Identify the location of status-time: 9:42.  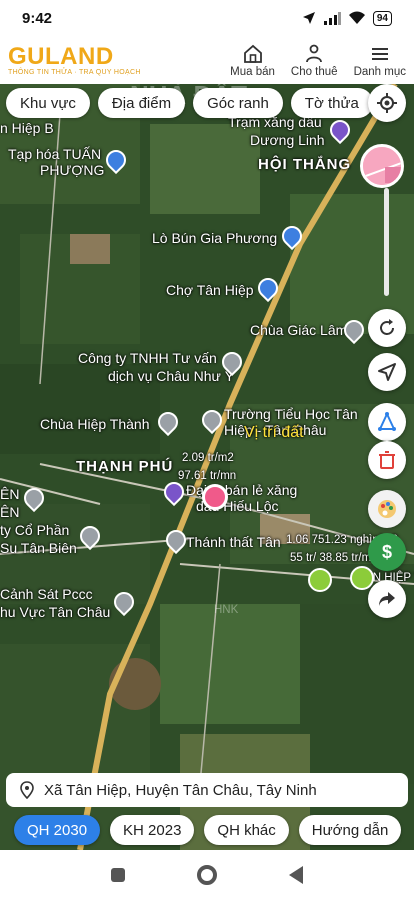
(37, 18).